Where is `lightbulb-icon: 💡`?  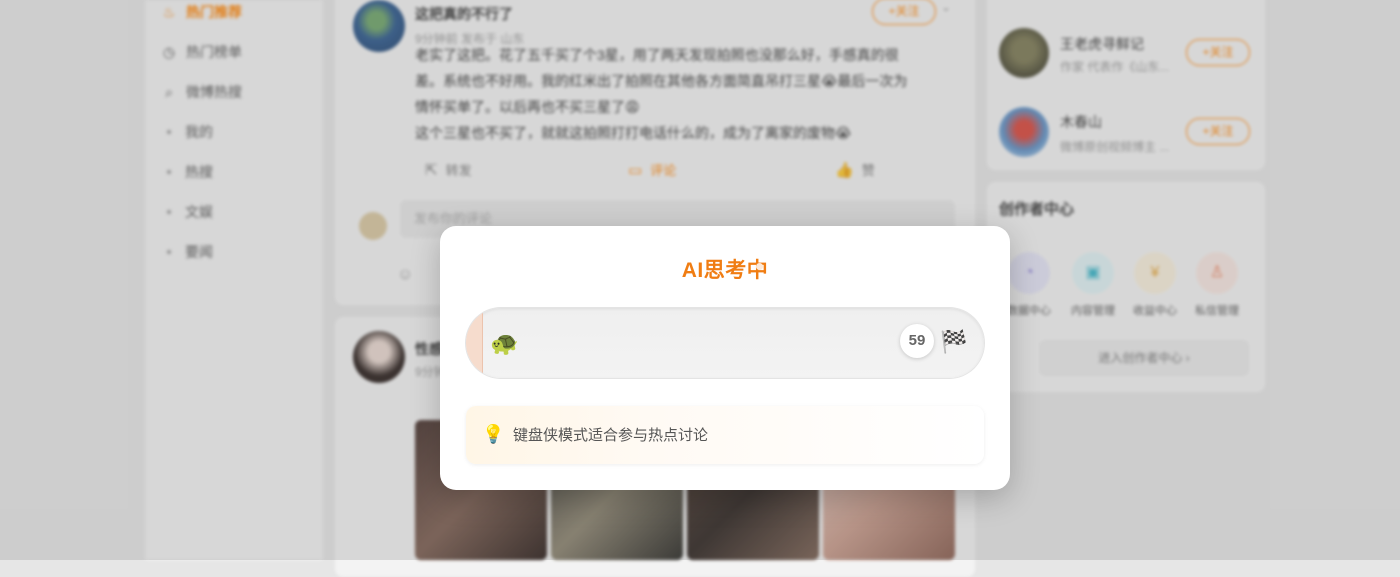 lightbulb-icon: 💡 is located at coordinates (493, 434).